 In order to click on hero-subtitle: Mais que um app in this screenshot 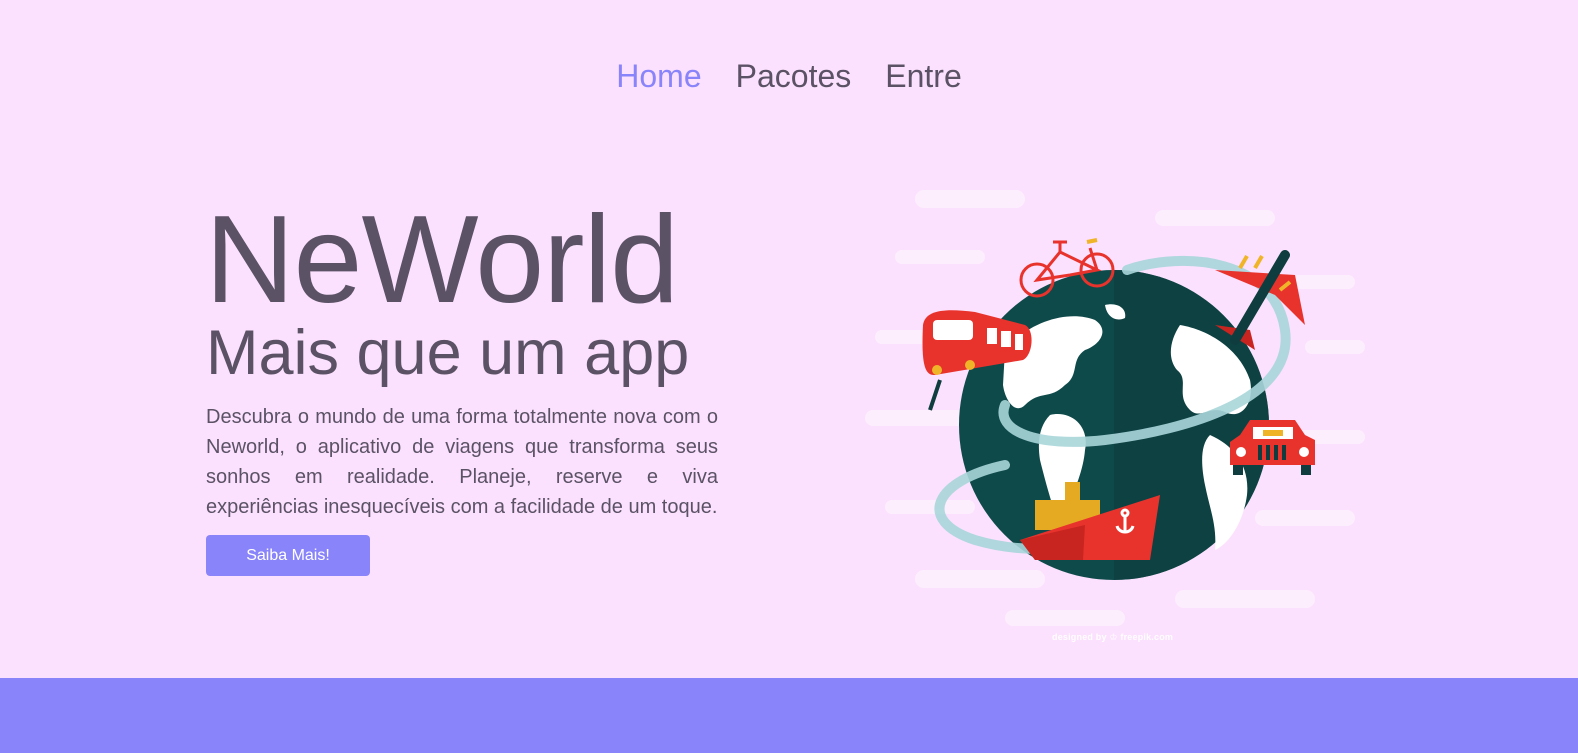, I will do `click(448, 353)`.